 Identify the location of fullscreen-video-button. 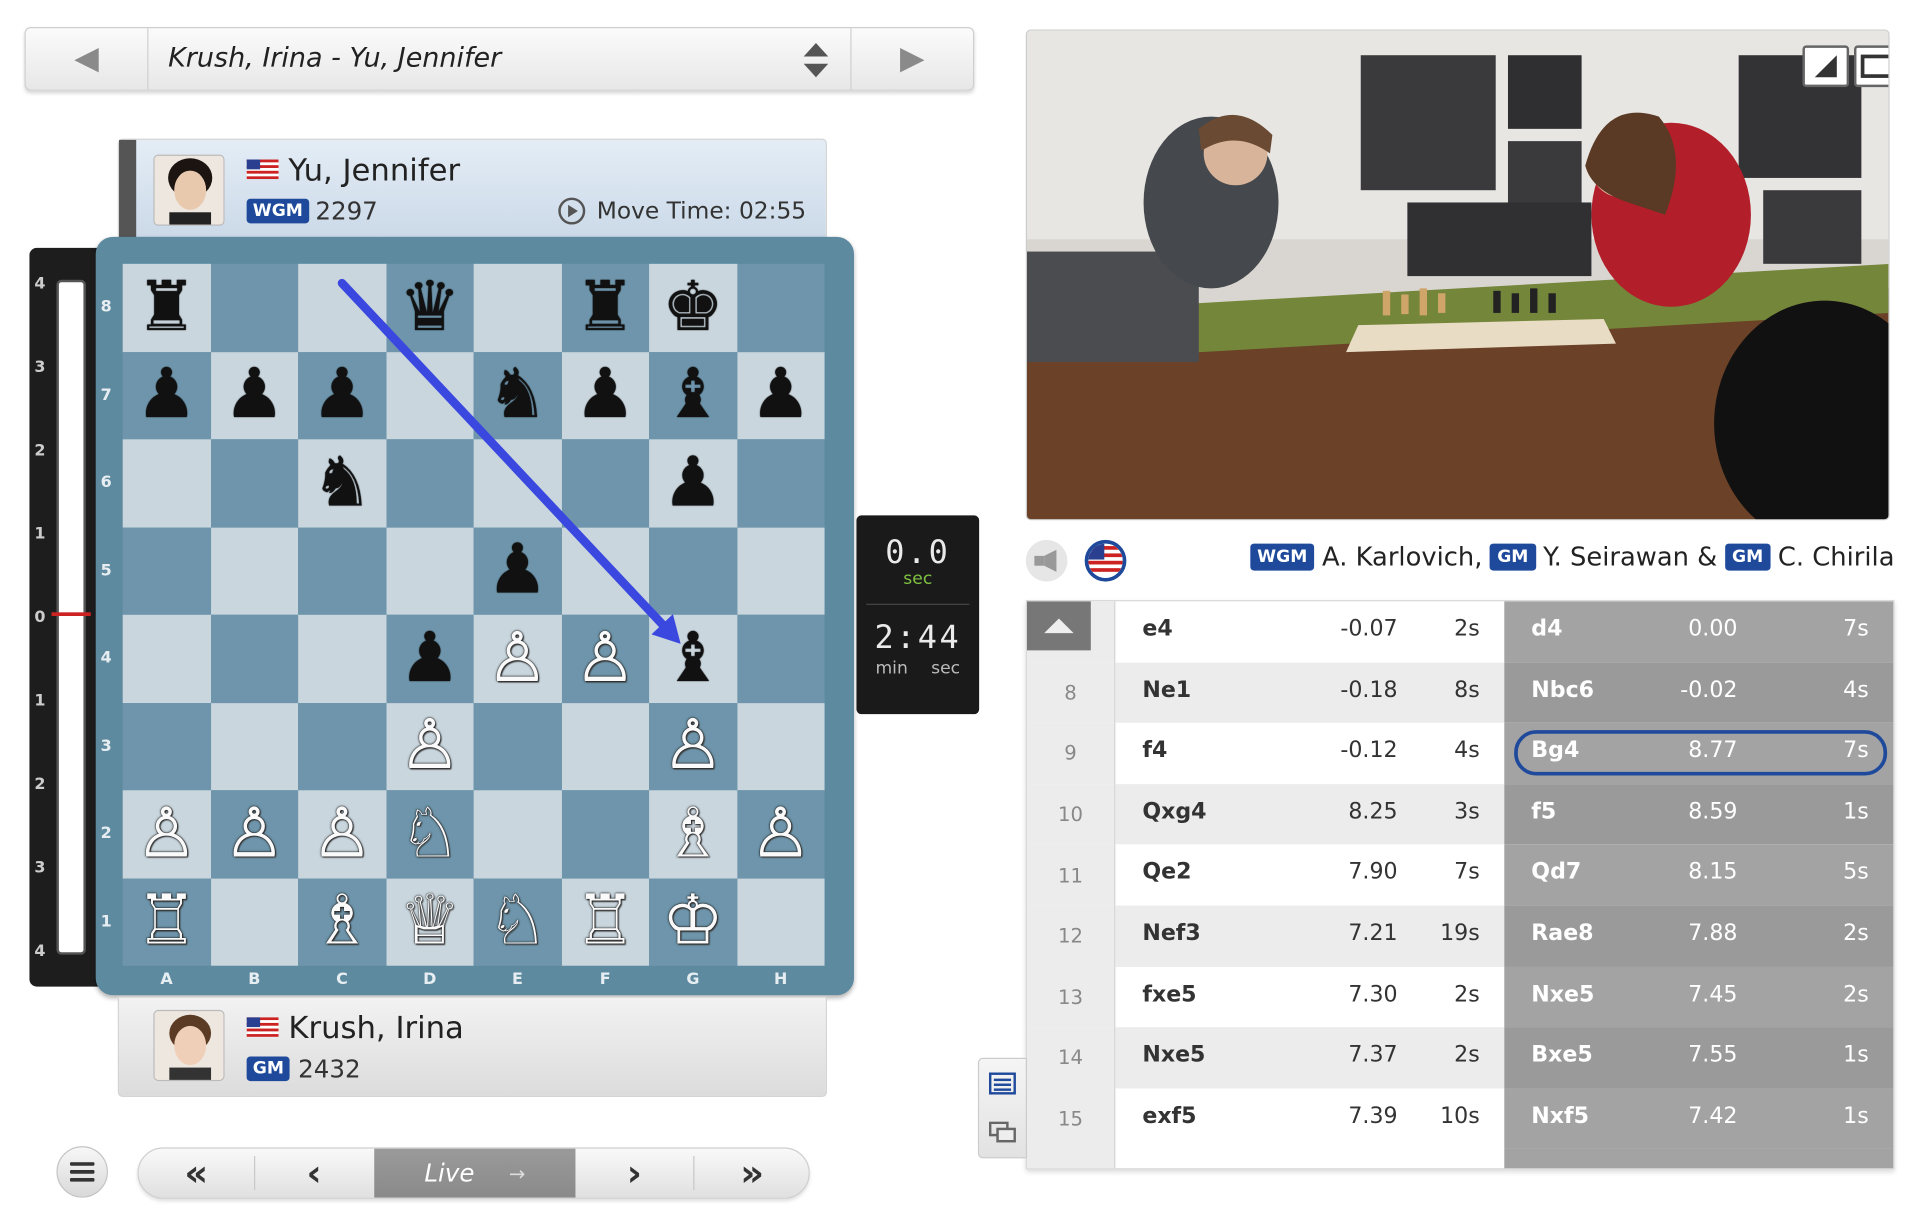
(1871, 66).